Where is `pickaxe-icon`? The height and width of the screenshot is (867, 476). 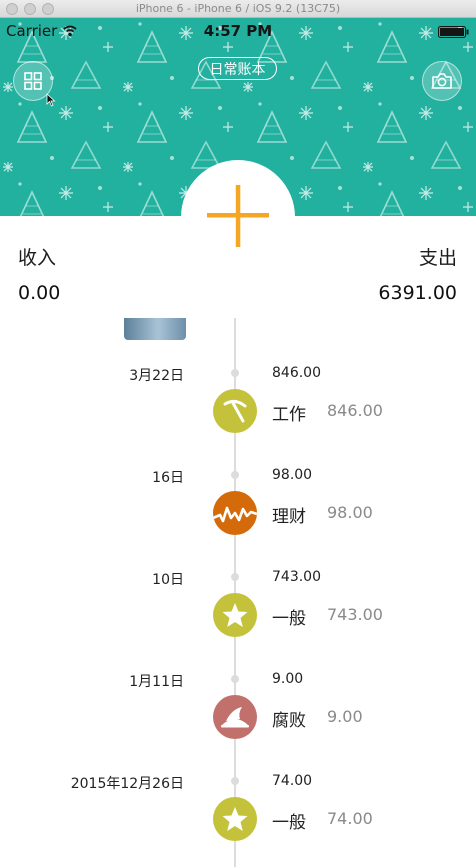 pickaxe-icon is located at coordinates (235, 411).